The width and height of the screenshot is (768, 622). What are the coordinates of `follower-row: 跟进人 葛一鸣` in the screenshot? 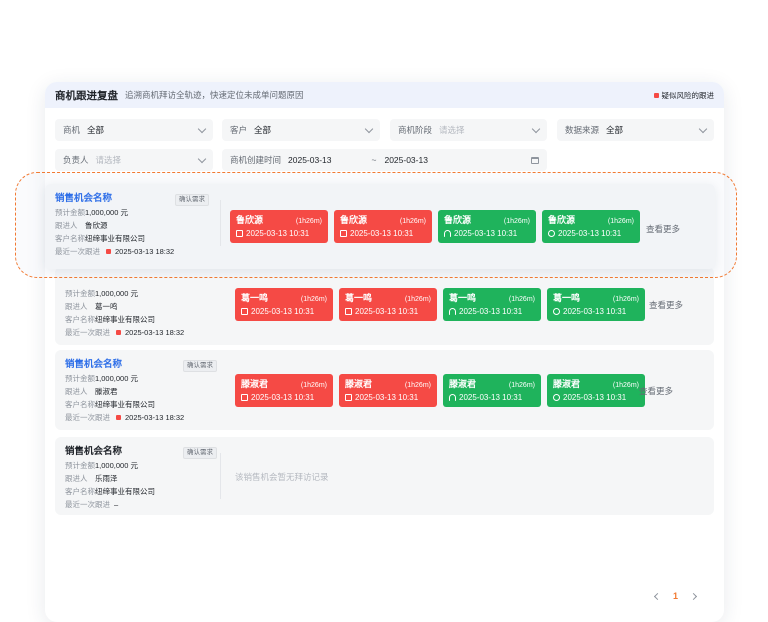 It's located at (91, 306).